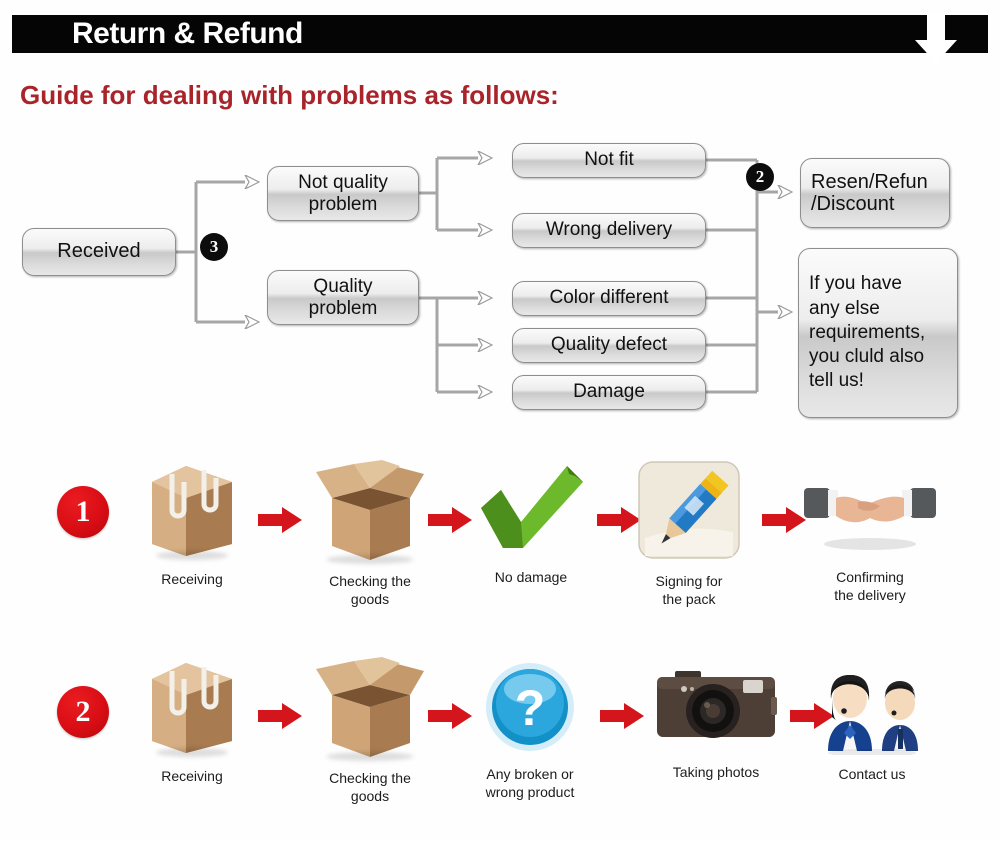 Image resolution: width=1000 pixels, height=841 pixels. Describe the element at coordinates (530, 783) in the screenshot. I see `step-label: Any broken or wrong product` at that location.